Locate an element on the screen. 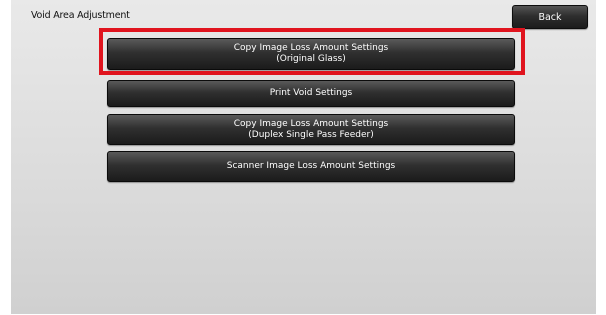  back-button: Back is located at coordinates (550, 17).